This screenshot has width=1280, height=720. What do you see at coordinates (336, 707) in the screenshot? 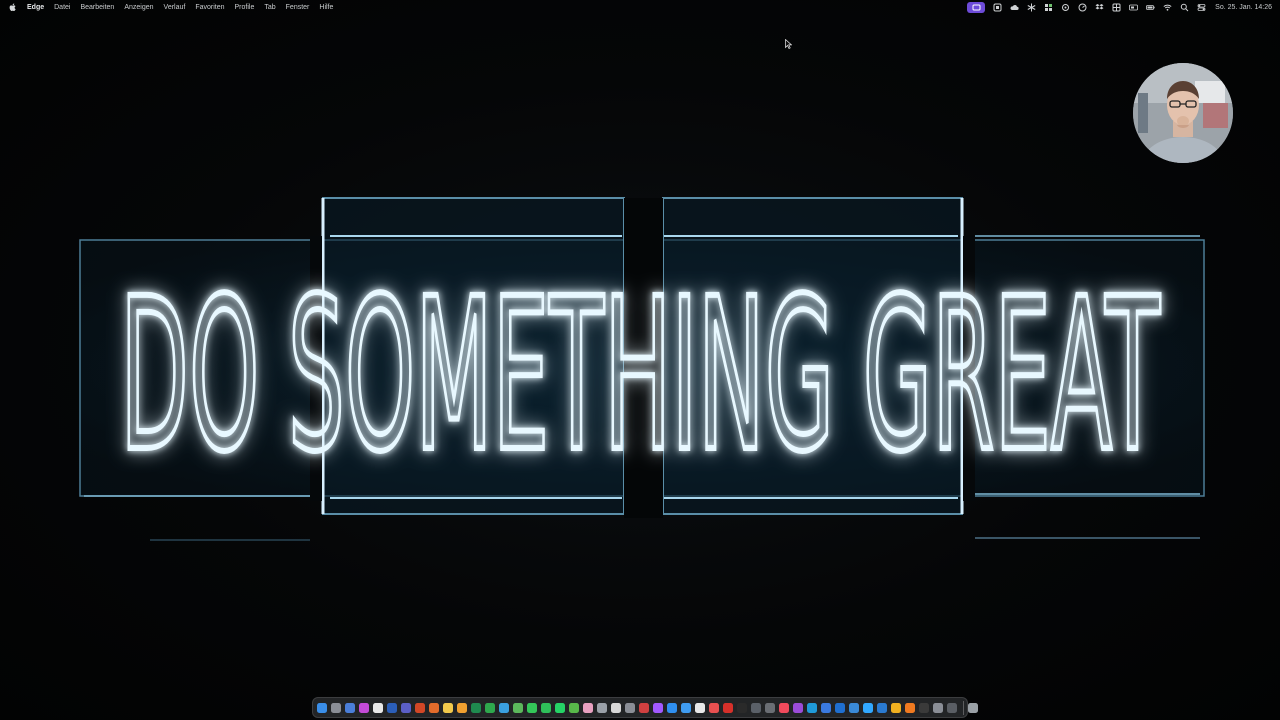
I see `dock-launchpad-icon` at bounding box center [336, 707].